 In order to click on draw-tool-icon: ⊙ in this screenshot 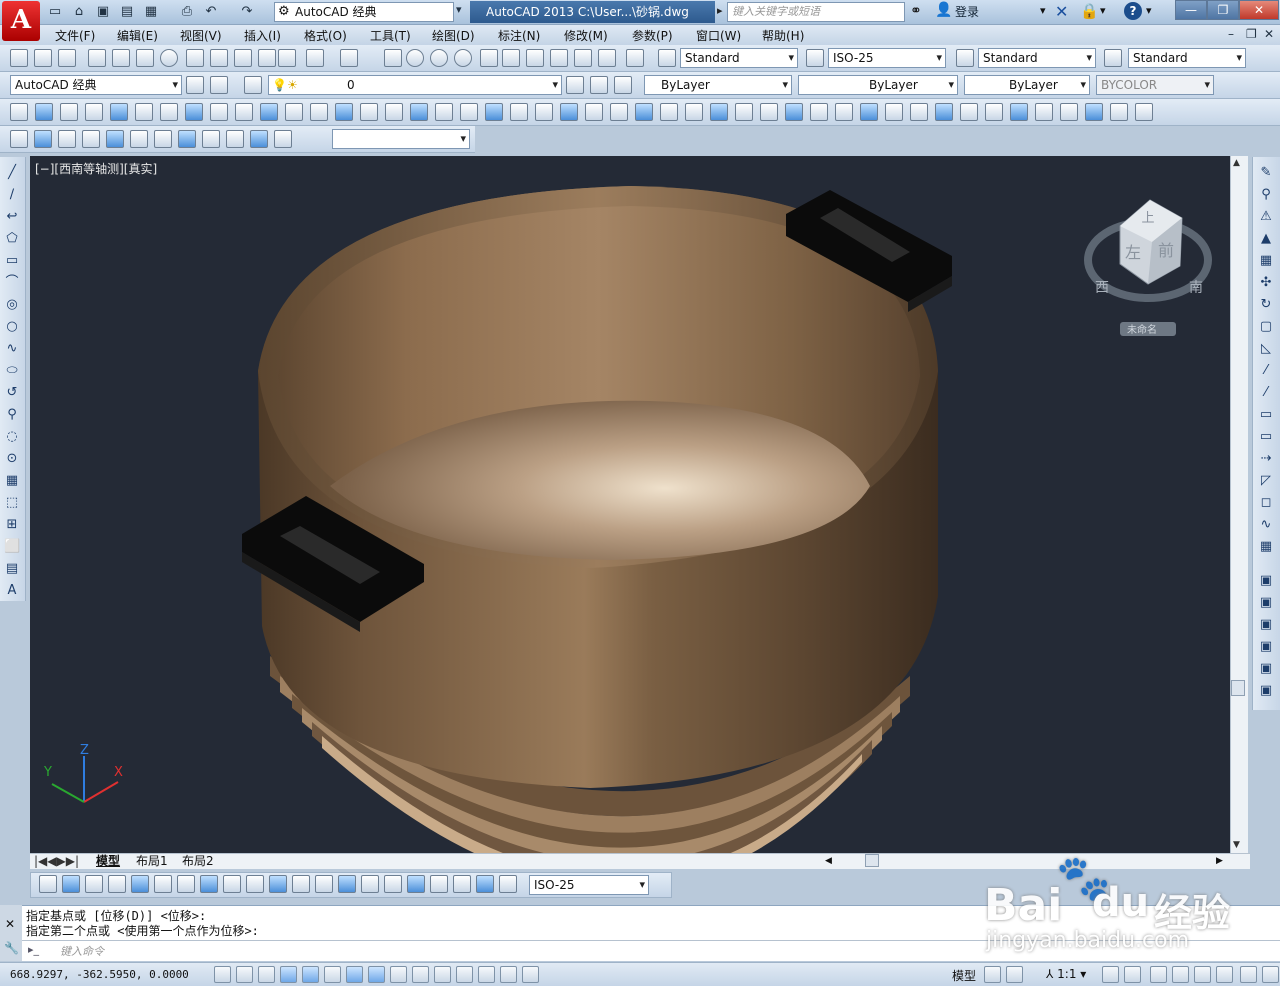, I will do `click(12, 459)`.